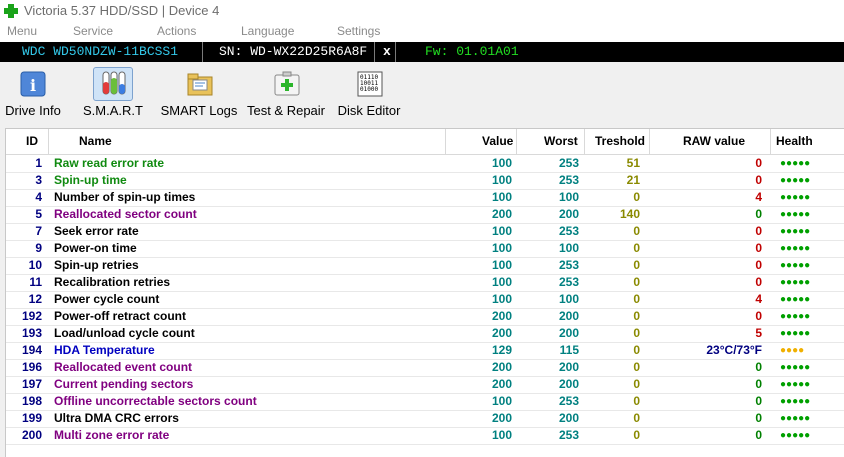  Describe the element at coordinates (124, 384) in the screenshot. I see `cell-name: Current pending sectors` at that location.